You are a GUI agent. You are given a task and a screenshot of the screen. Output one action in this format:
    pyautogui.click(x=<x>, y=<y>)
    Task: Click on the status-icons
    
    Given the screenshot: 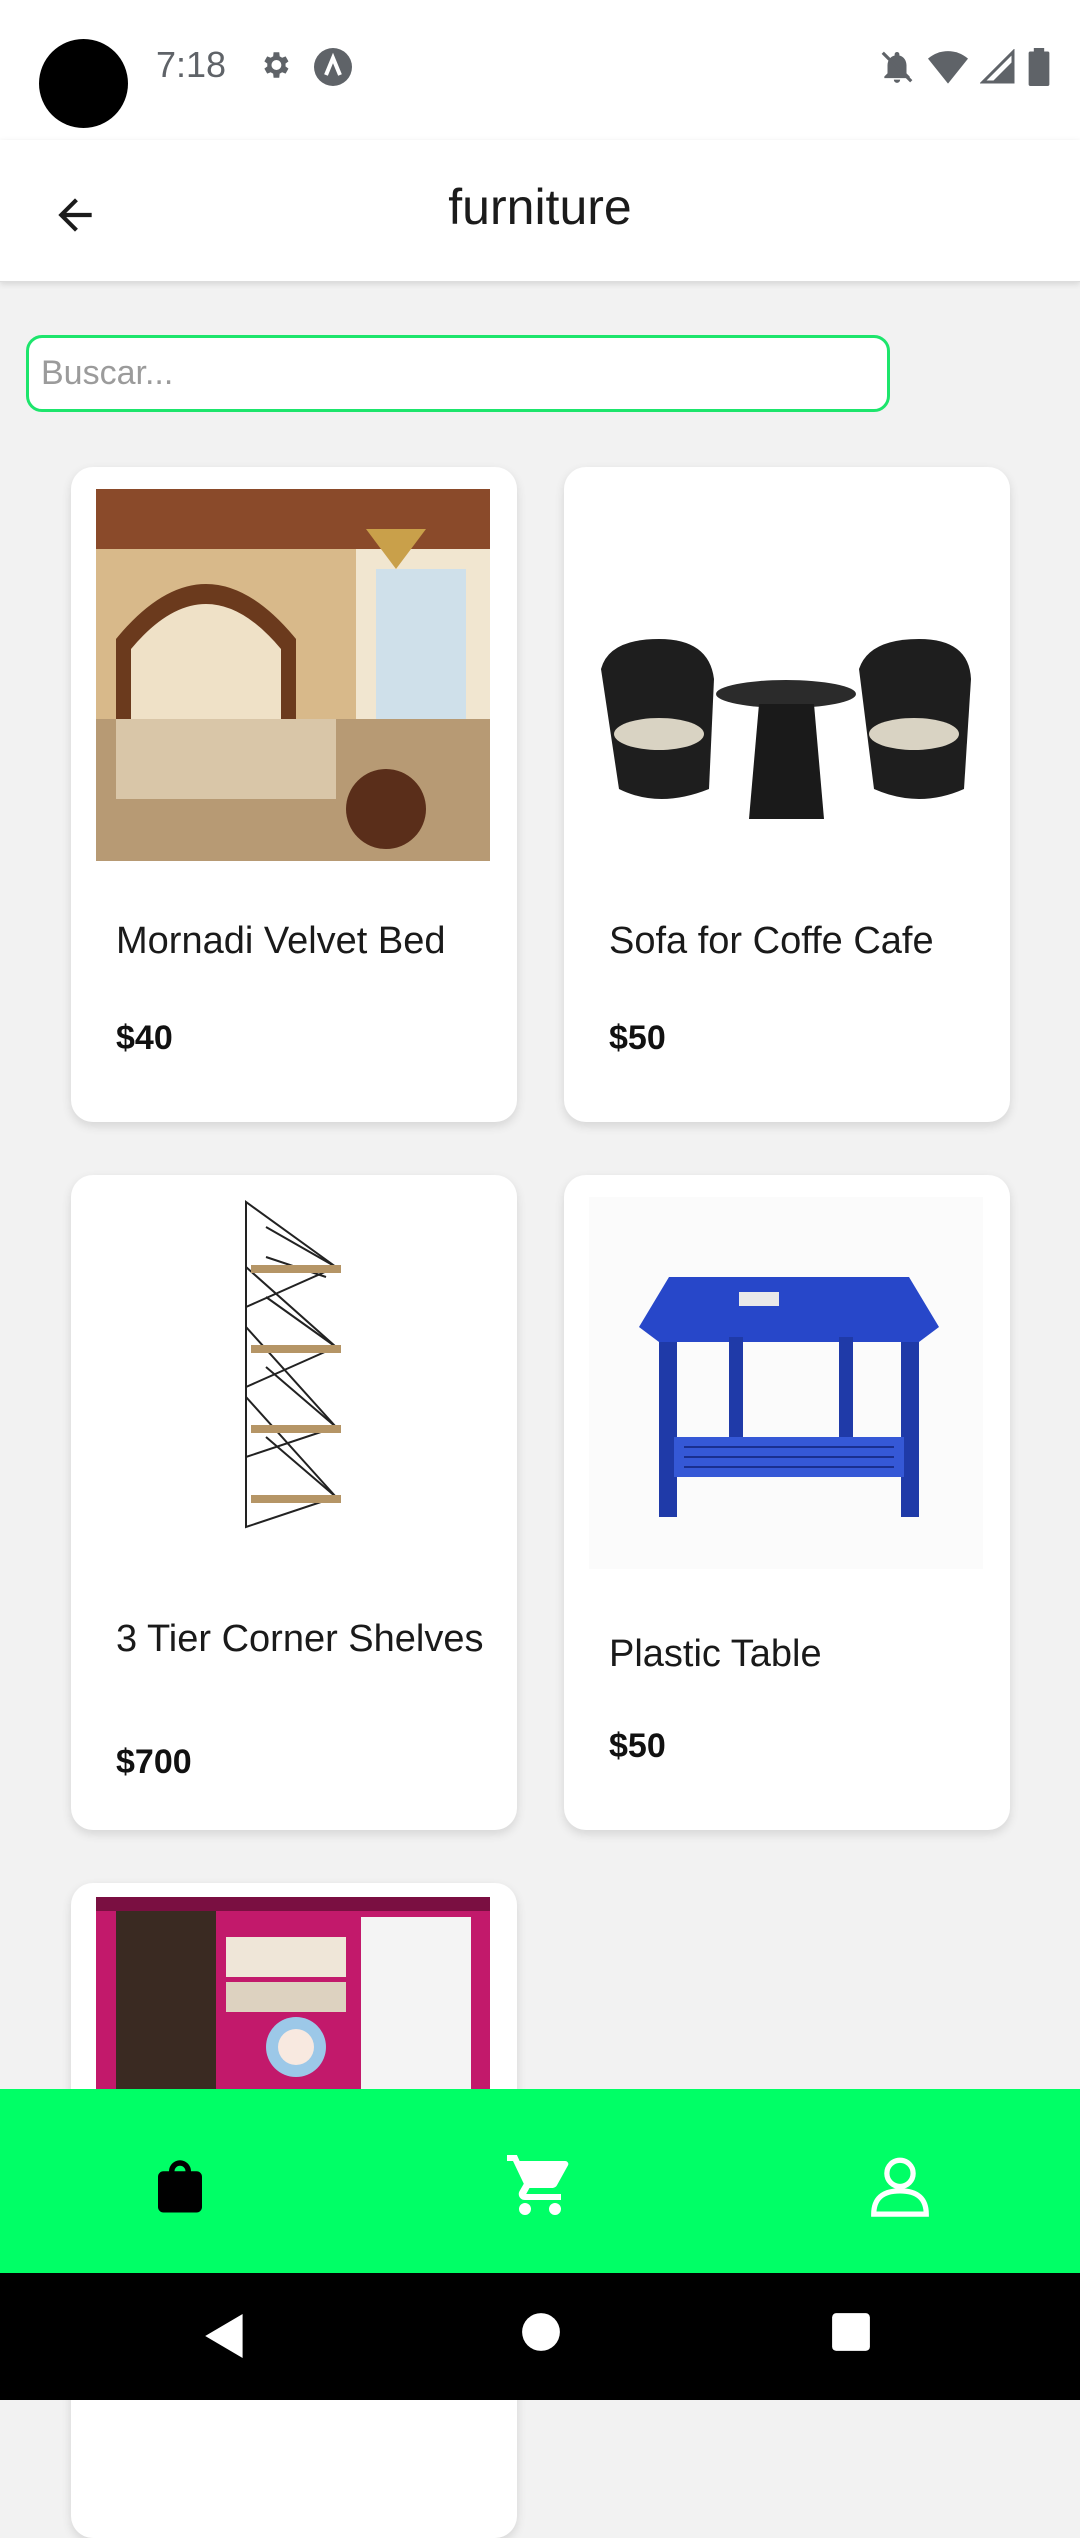 What is the action you would take?
    pyautogui.click(x=964, y=67)
    